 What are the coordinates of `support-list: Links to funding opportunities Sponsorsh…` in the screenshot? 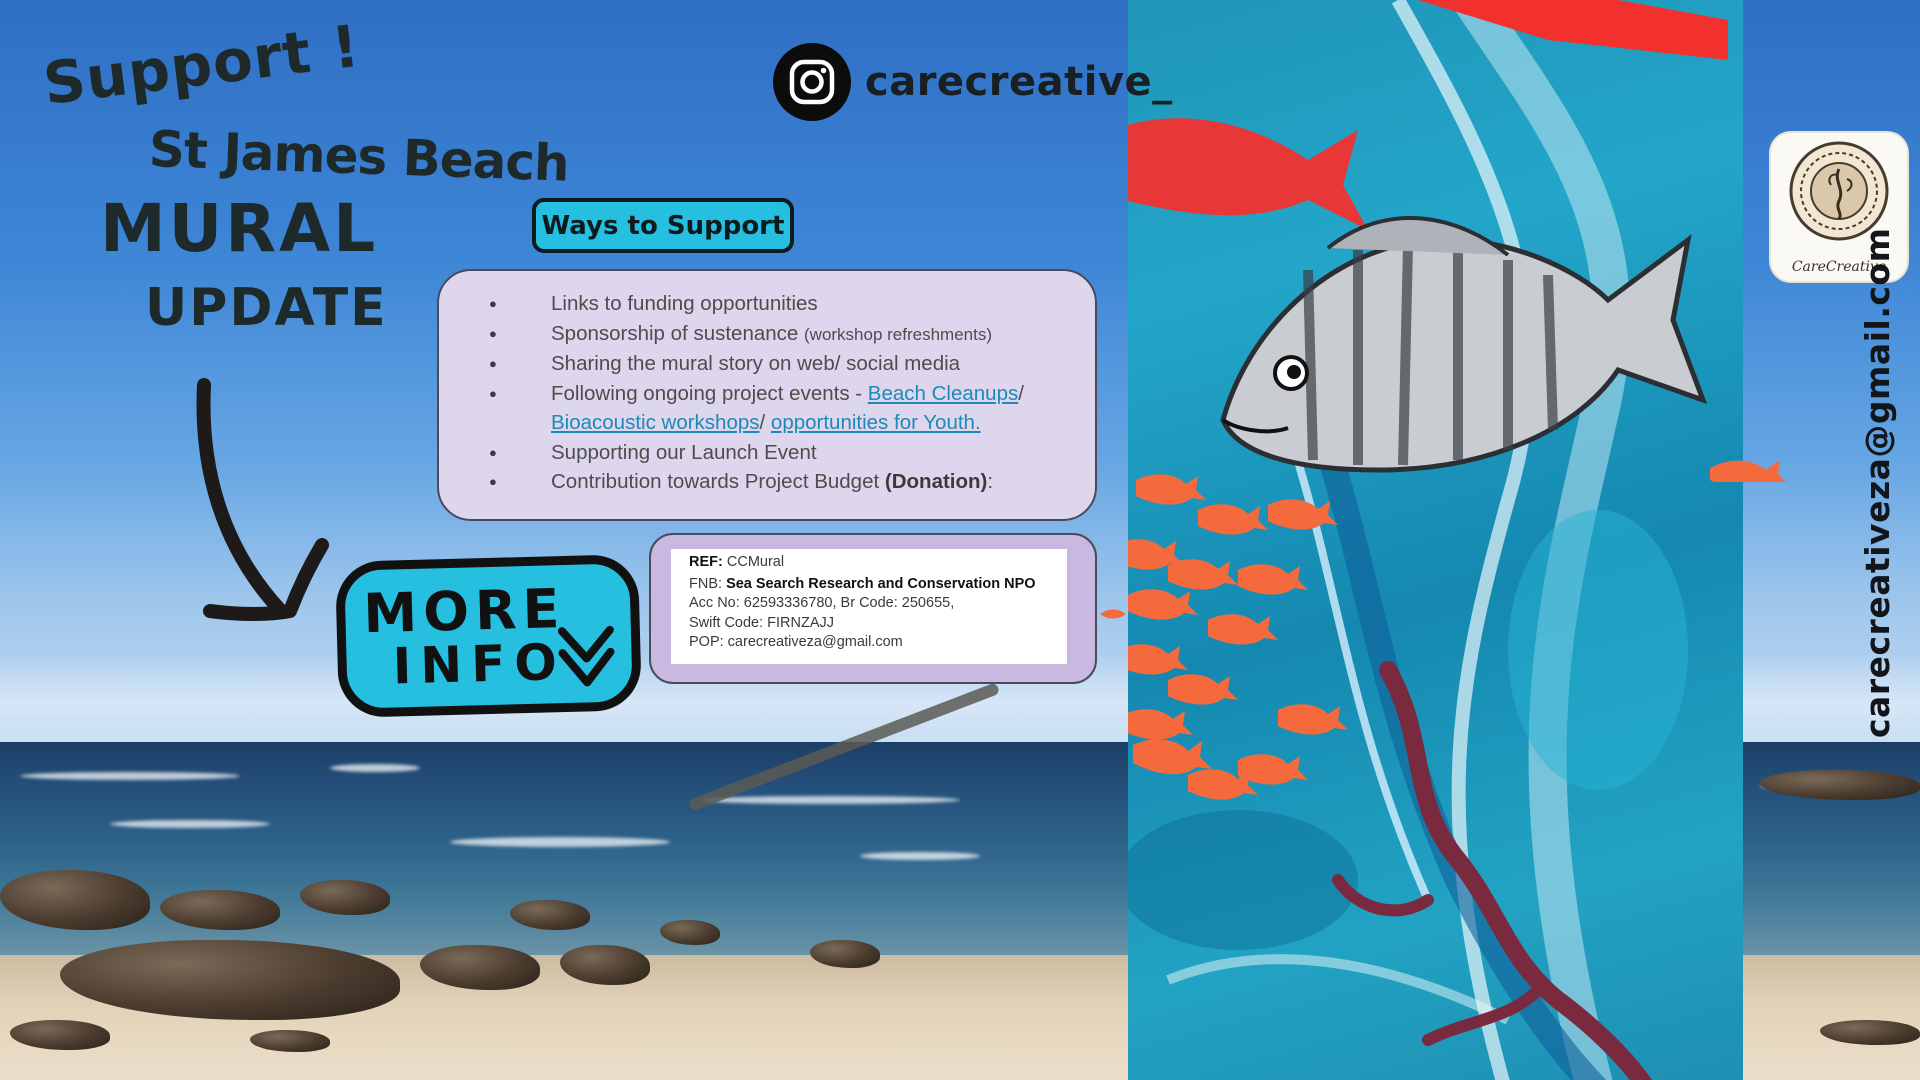 It's located at (780, 393).